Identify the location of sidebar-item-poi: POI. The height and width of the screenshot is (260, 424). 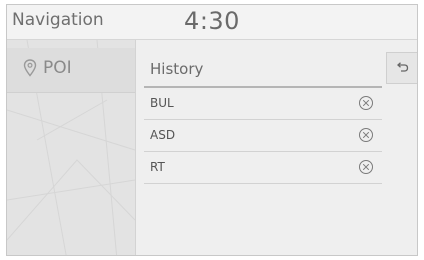
(71, 70).